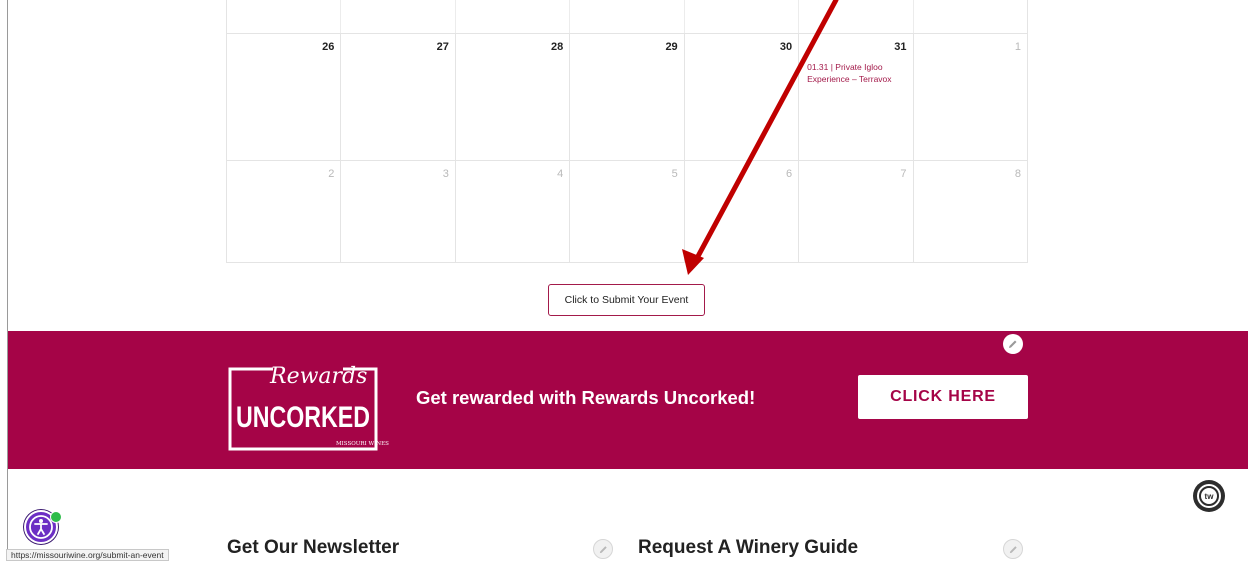  What do you see at coordinates (943, 397) in the screenshot?
I see `click-here-button: CLICK HERE` at bounding box center [943, 397].